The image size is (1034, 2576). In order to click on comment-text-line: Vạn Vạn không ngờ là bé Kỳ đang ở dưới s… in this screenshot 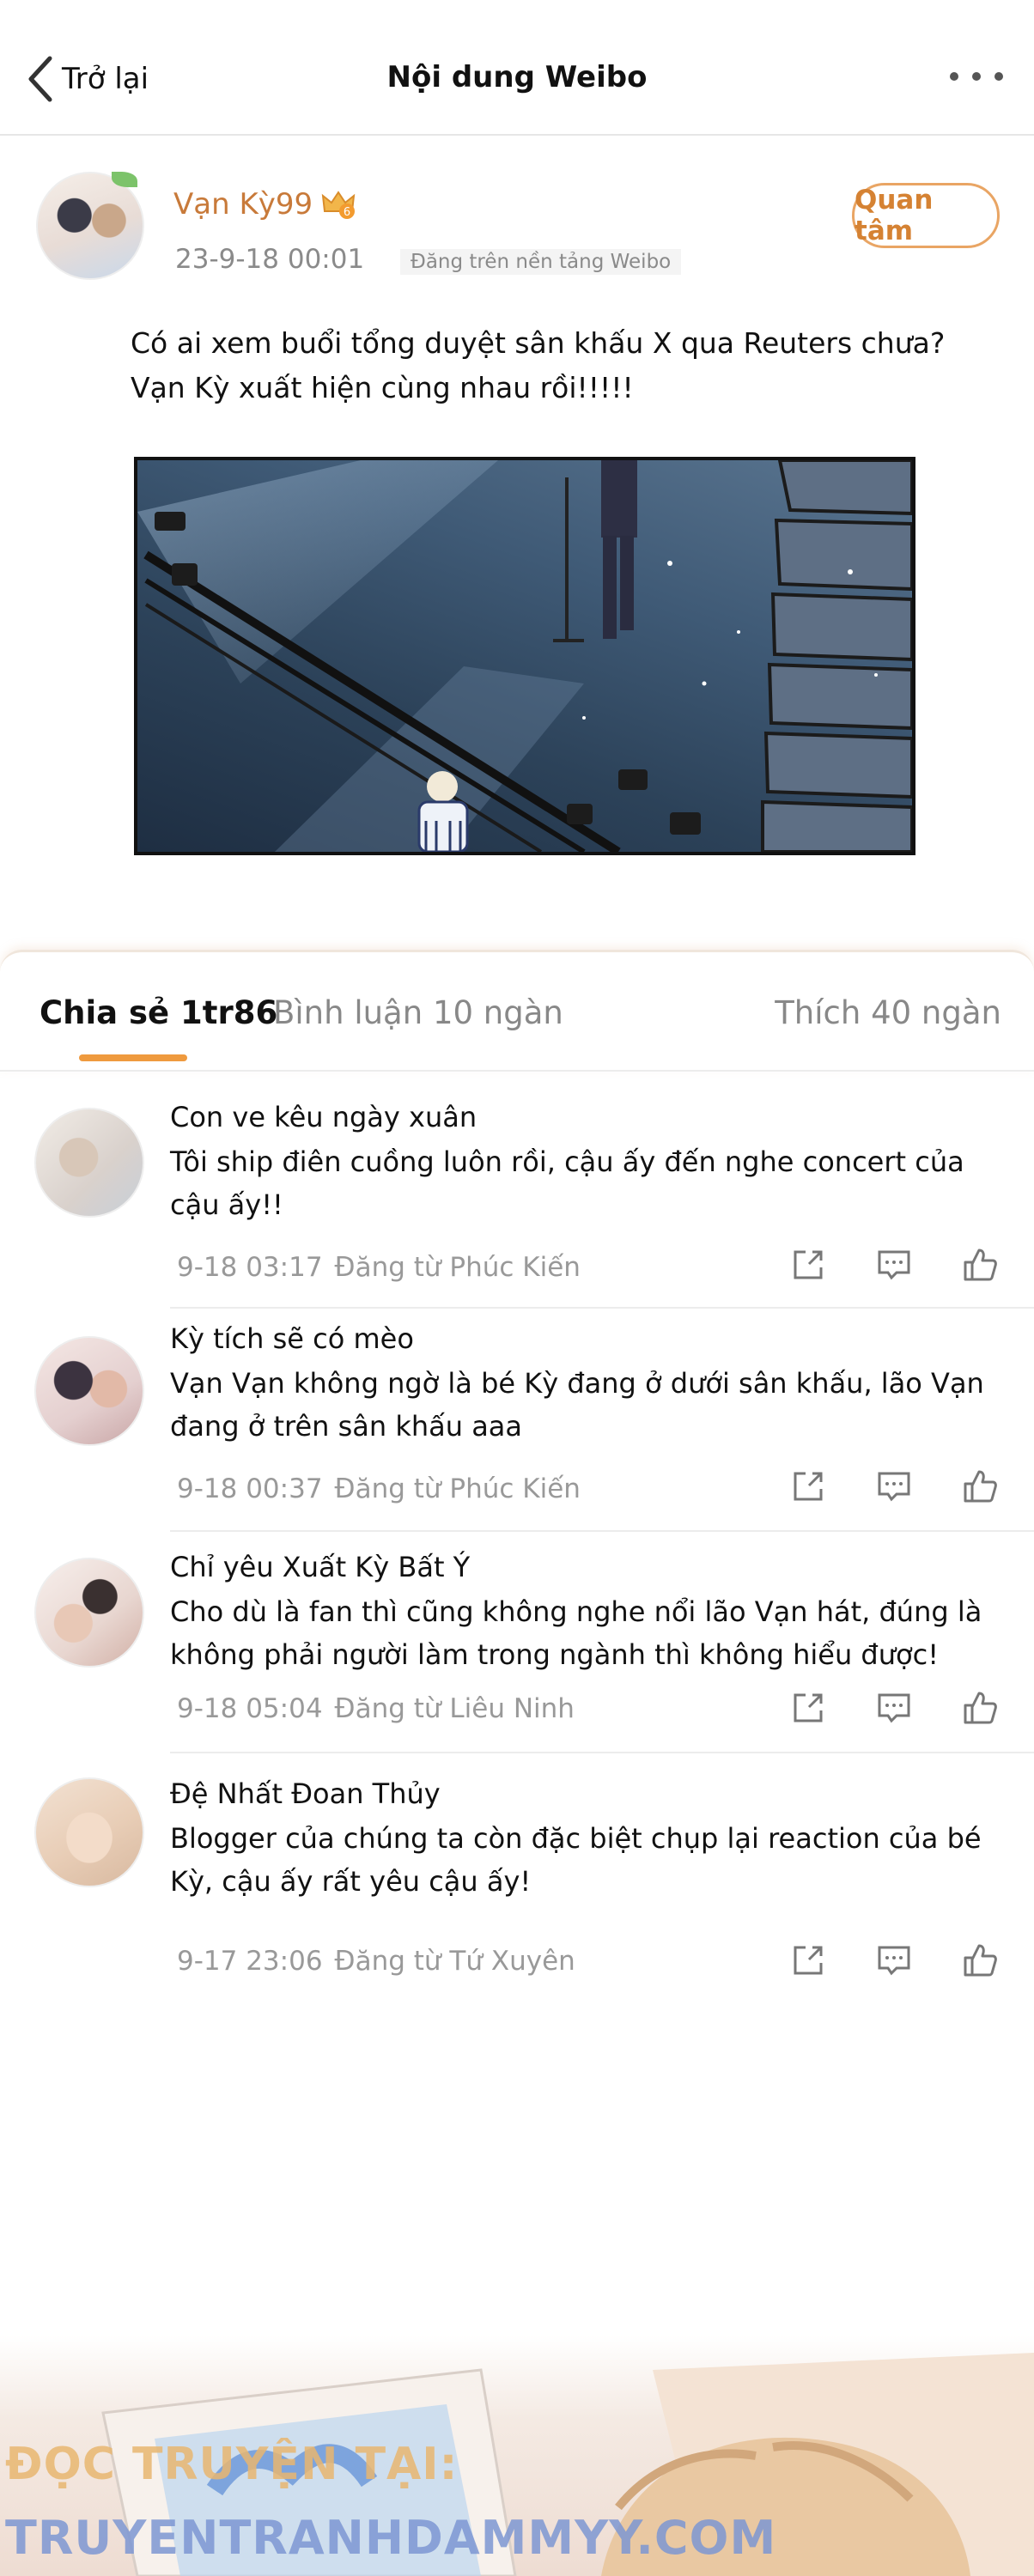, I will do `click(577, 1383)`.